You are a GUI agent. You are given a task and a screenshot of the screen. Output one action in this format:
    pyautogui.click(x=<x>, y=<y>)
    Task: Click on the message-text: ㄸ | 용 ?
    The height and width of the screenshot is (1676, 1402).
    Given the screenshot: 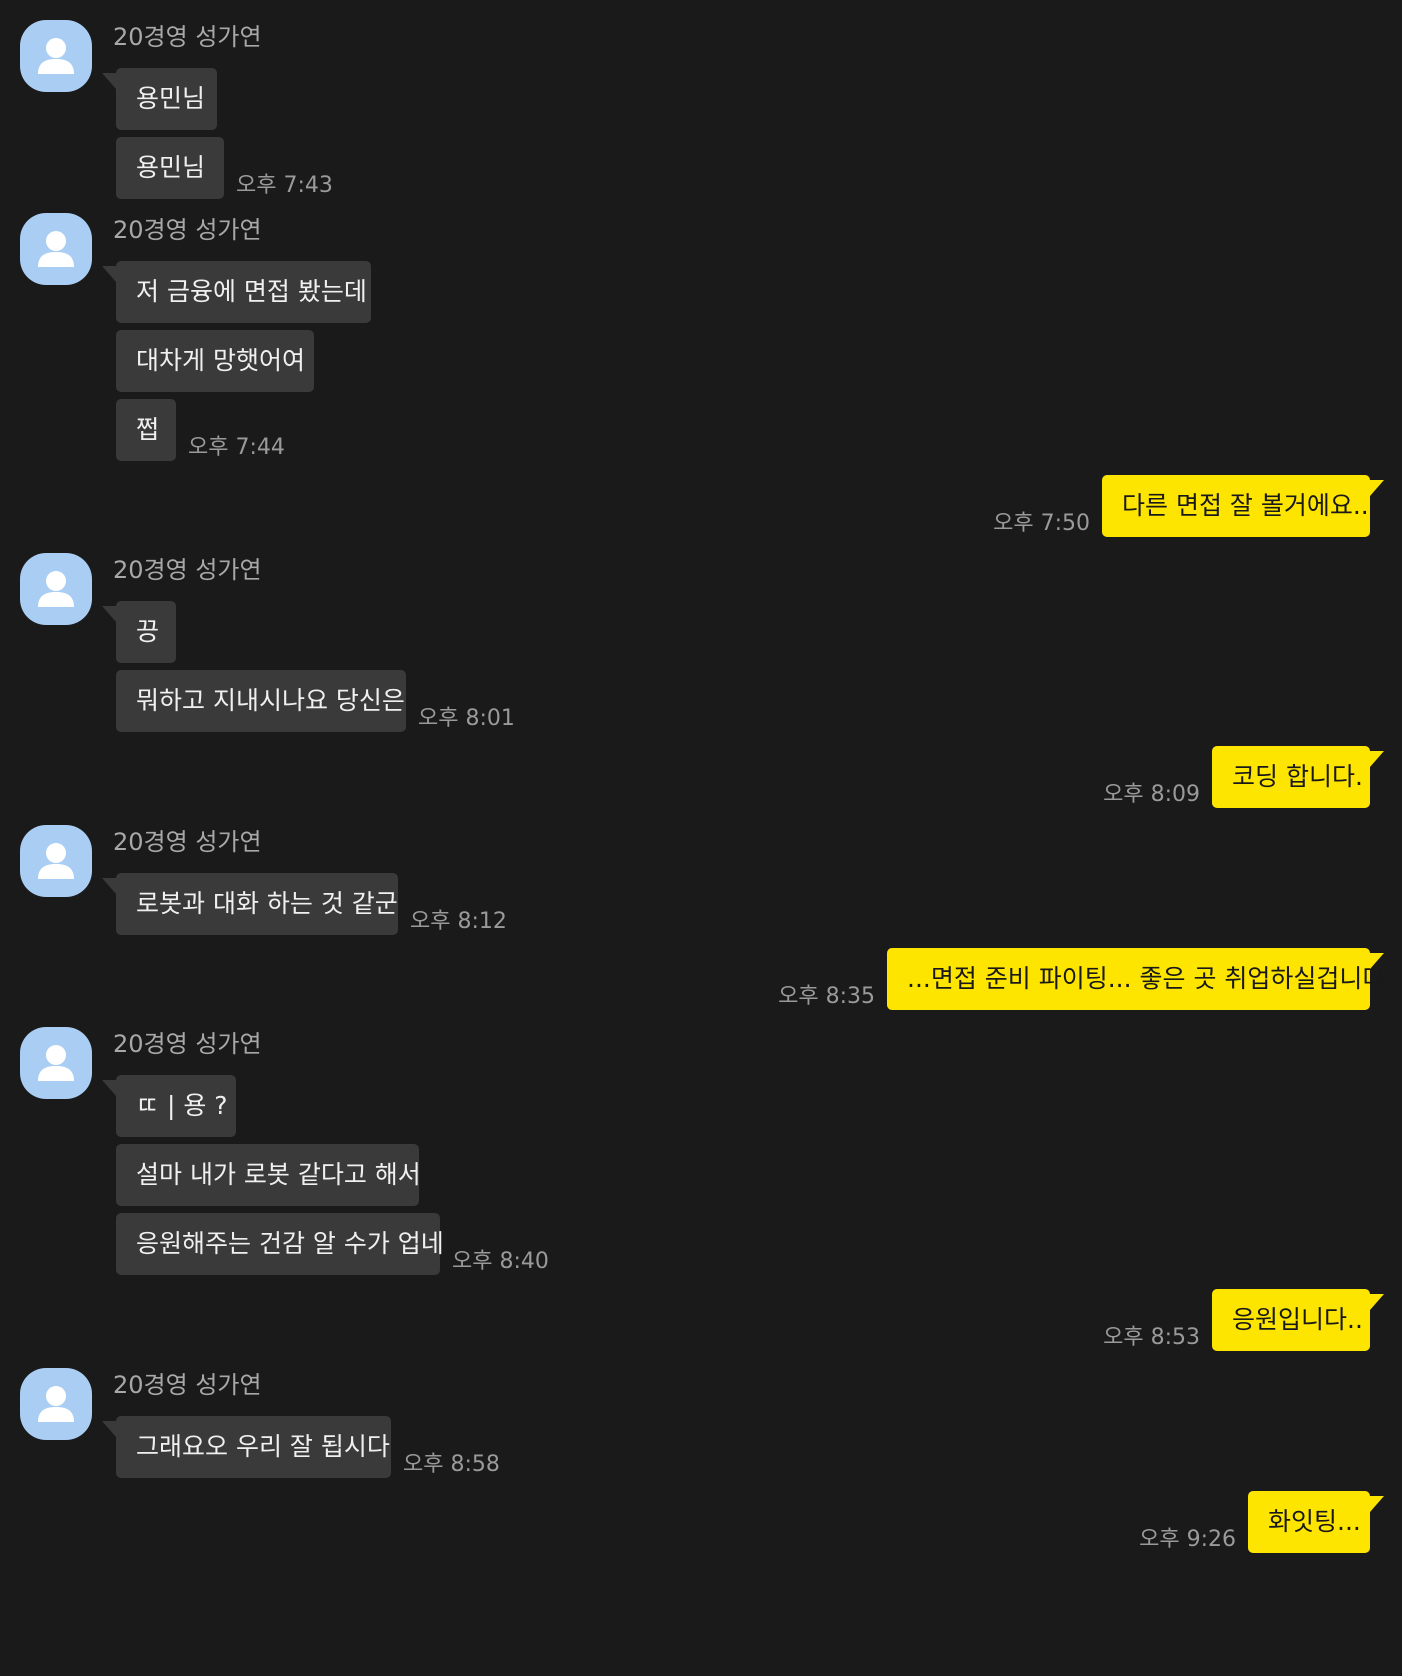 What is the action you would take?
    pyautogui.click(x=182, y=1105)
    